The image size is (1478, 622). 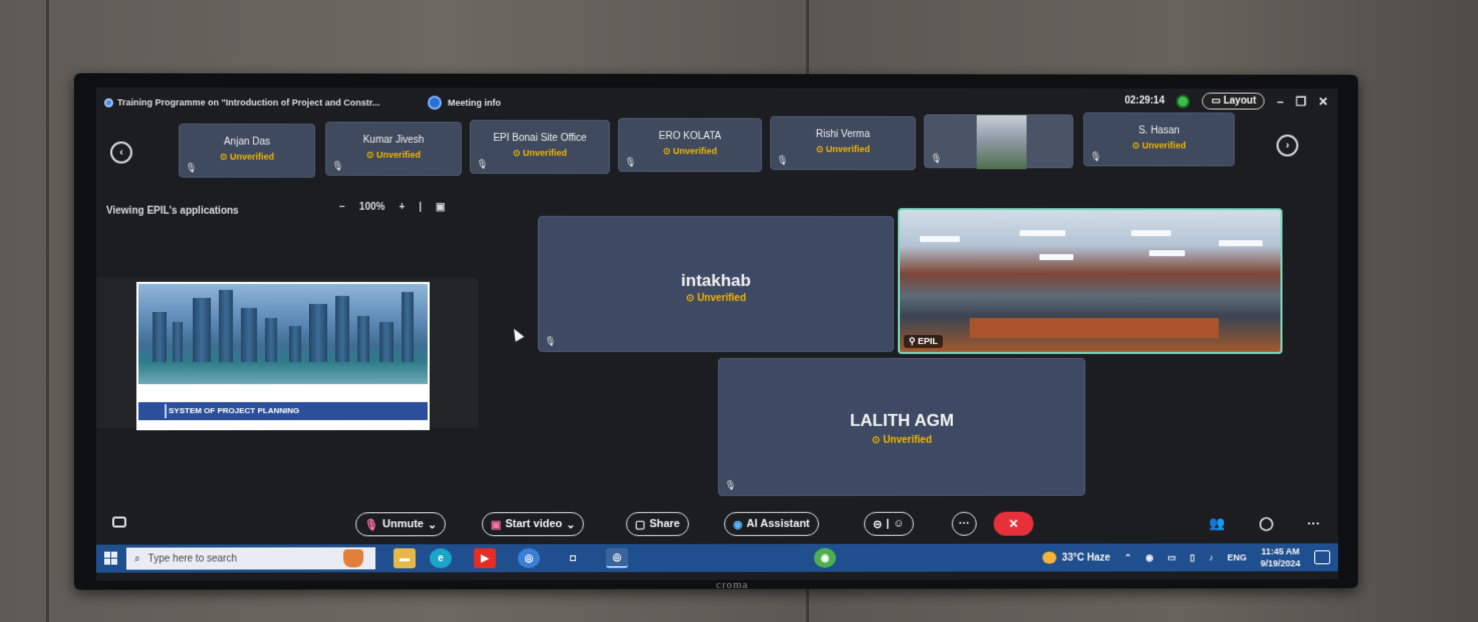 I want to click on strip-prev-button: ‹, so click(x=121, y=152).